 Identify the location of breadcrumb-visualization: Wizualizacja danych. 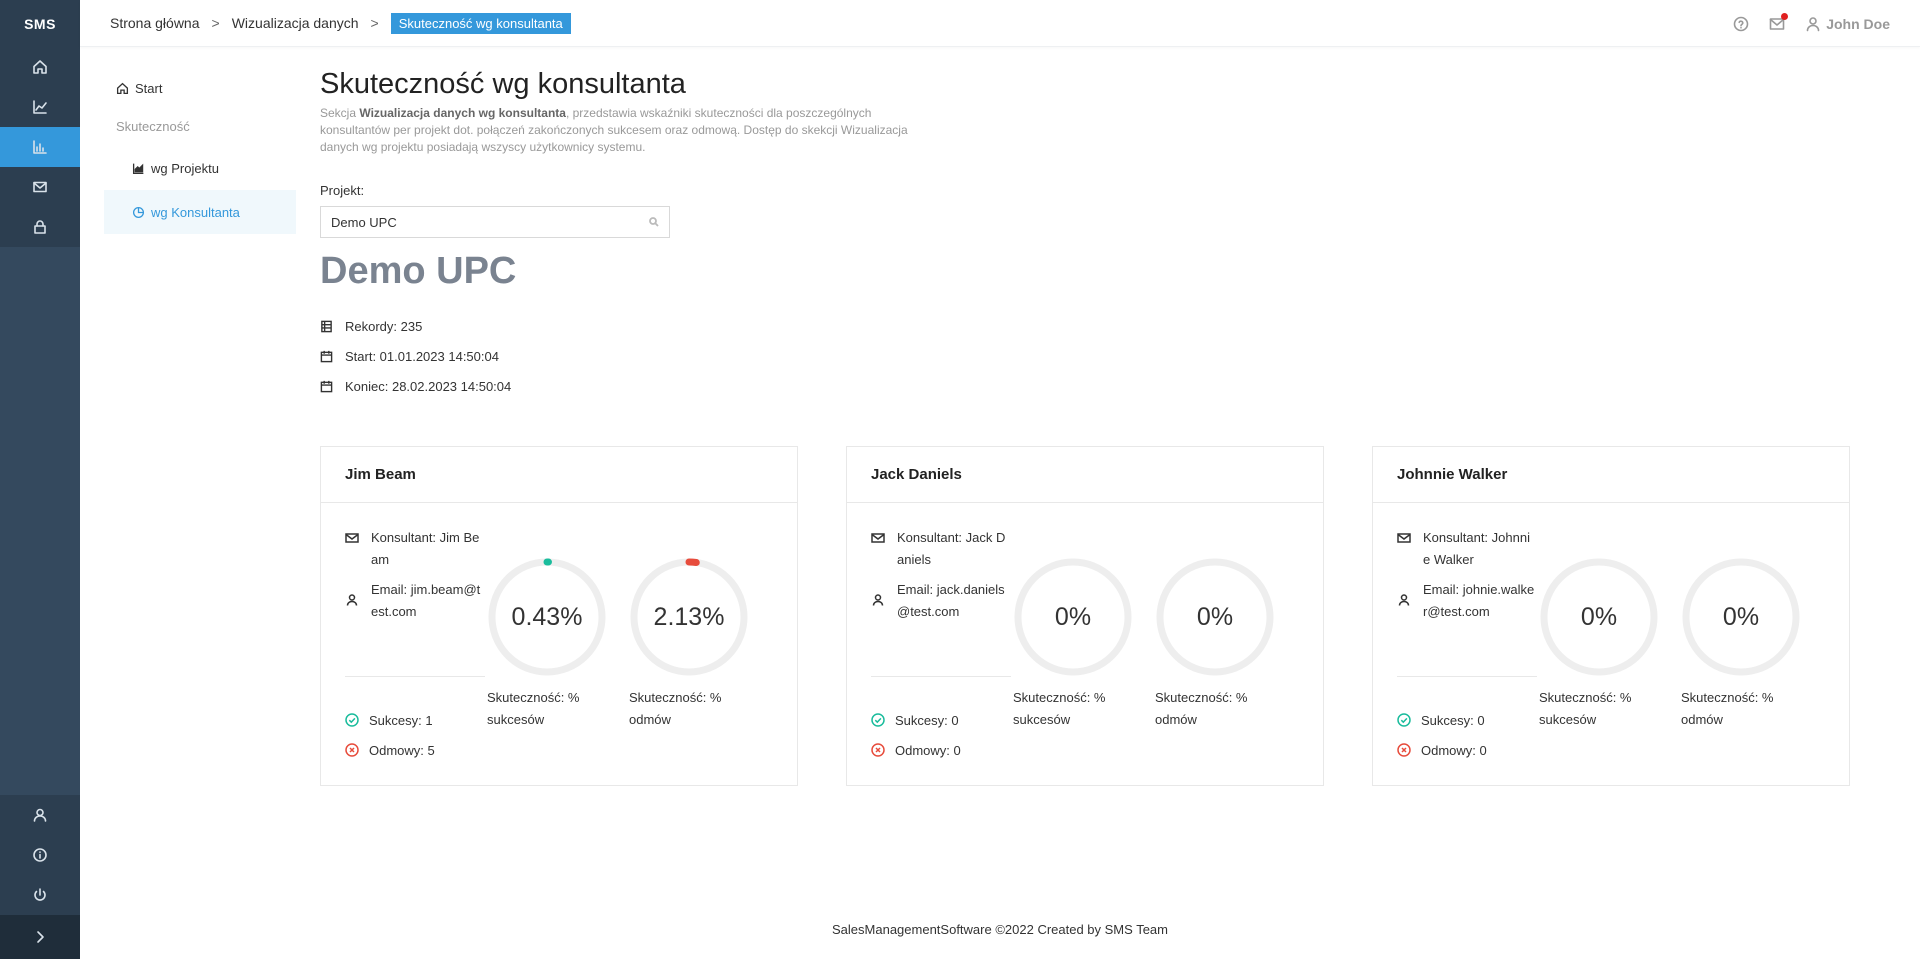
(295, 23).